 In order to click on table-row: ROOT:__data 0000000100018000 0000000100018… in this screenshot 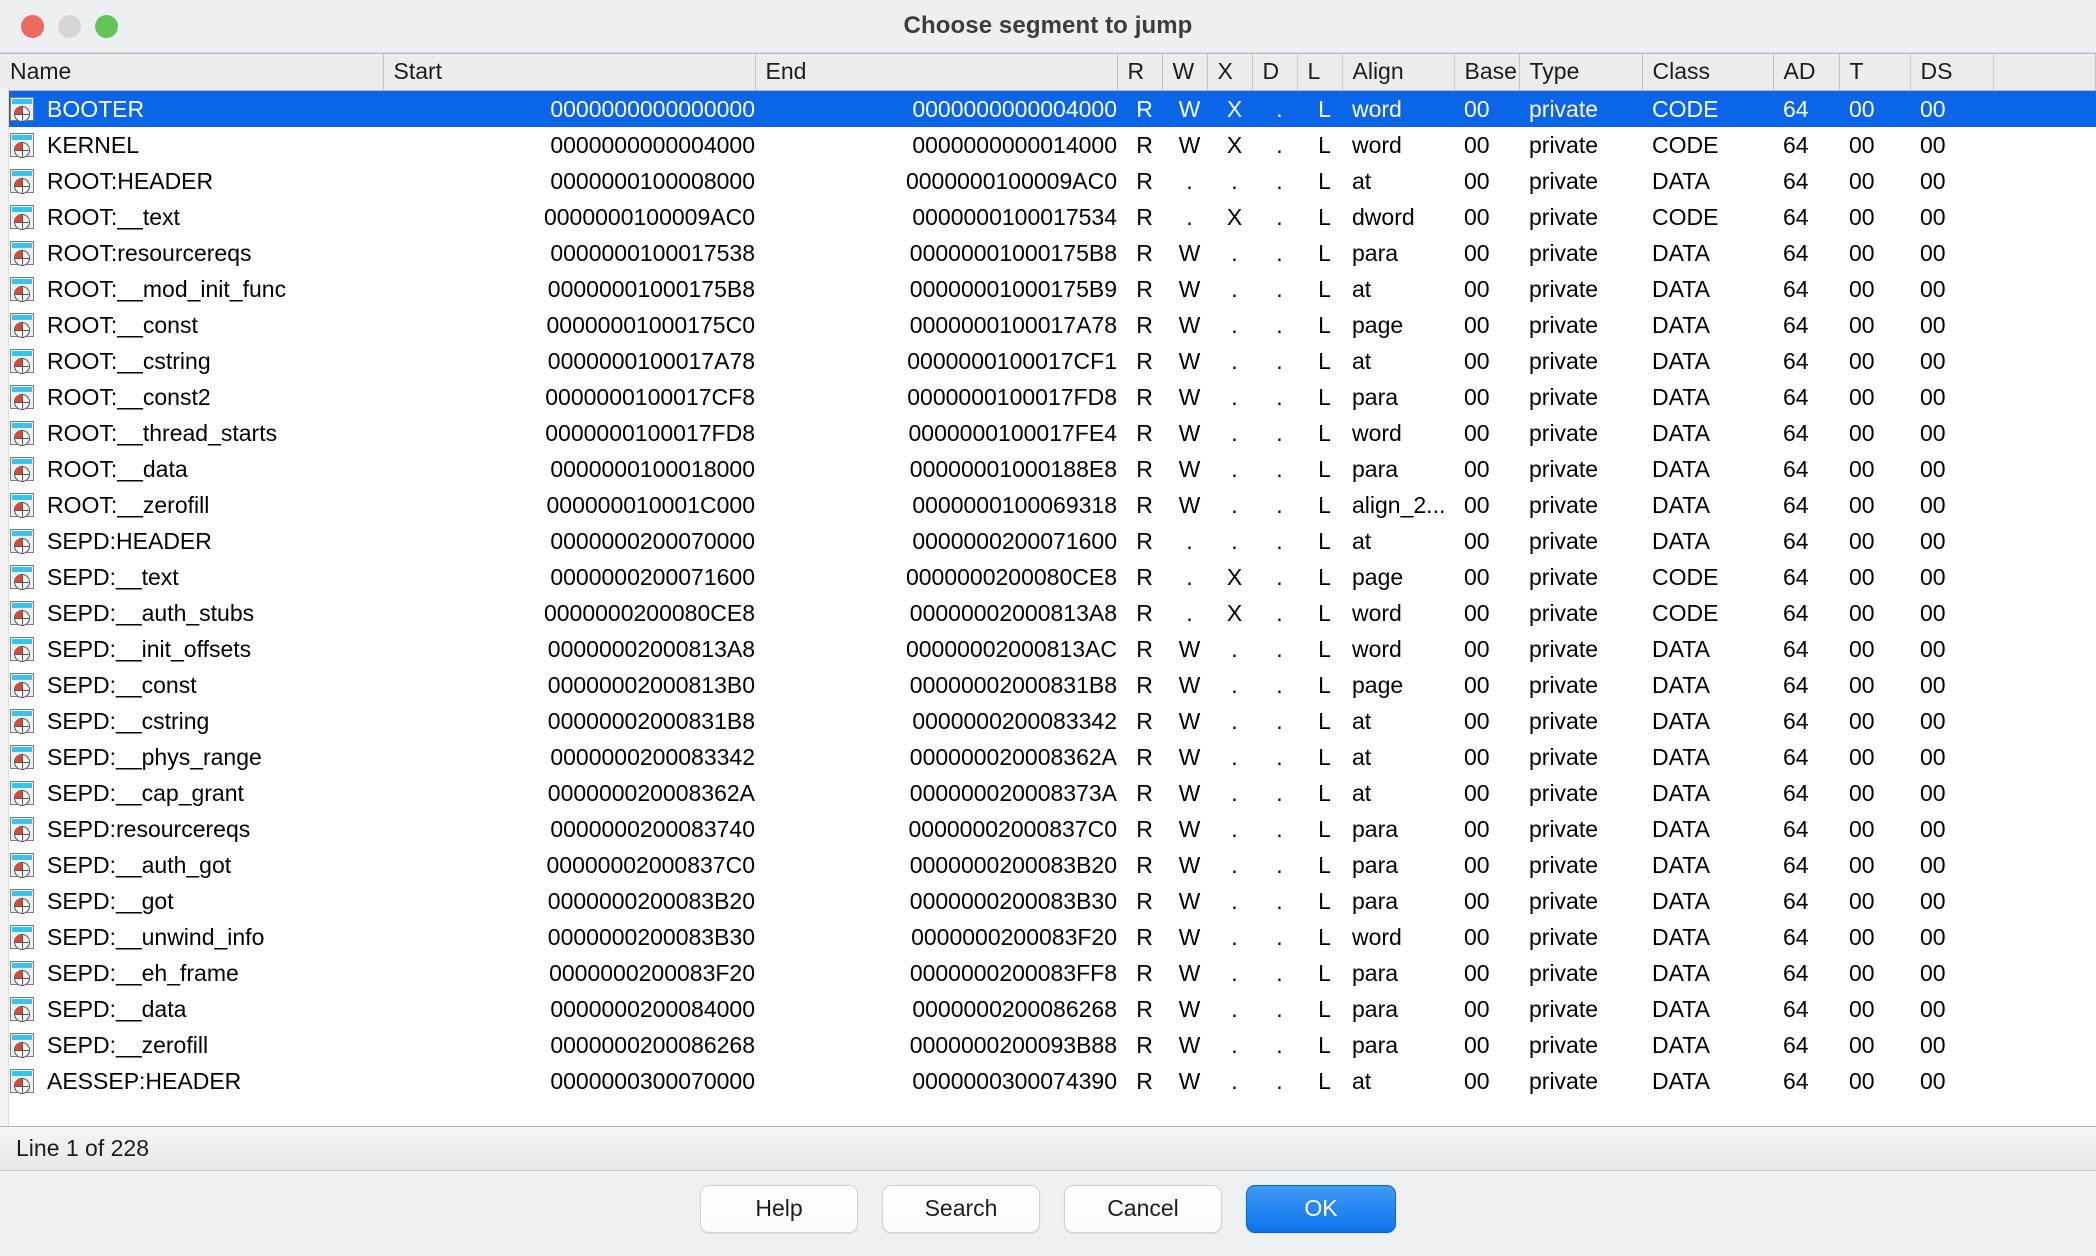, I will do `click(1048, 469)`.